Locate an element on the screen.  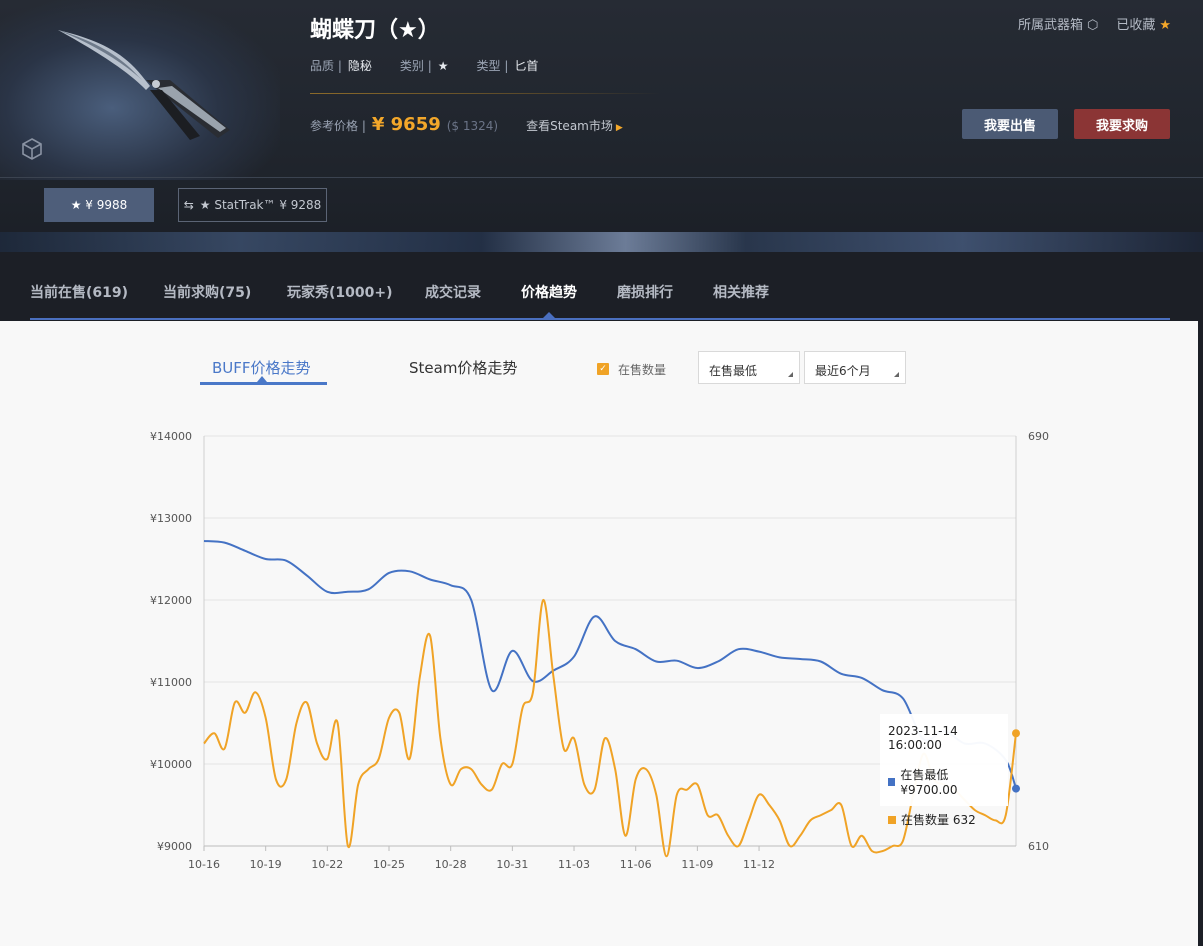
variant-stattrak-label: ★ StatTrak™ ¥ 9288 is located at coordinates (260, 205).